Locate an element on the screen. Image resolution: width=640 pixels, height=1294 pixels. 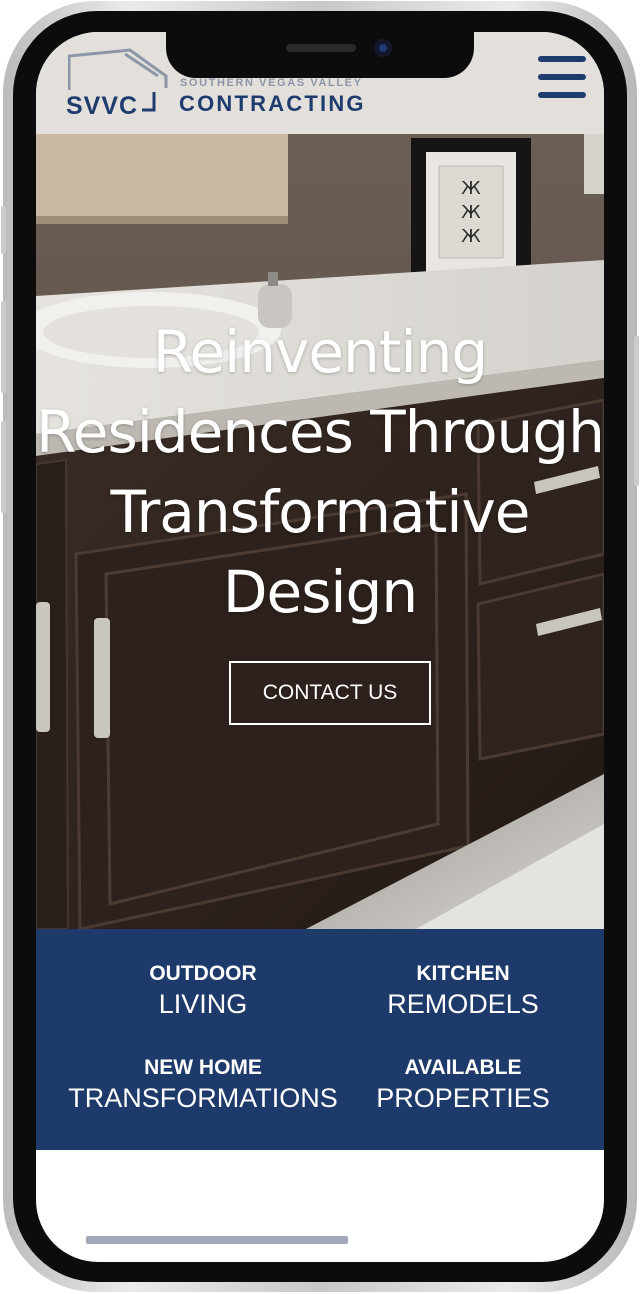
service-title-bold: KITCHEN is located at coordinates (463, 973).